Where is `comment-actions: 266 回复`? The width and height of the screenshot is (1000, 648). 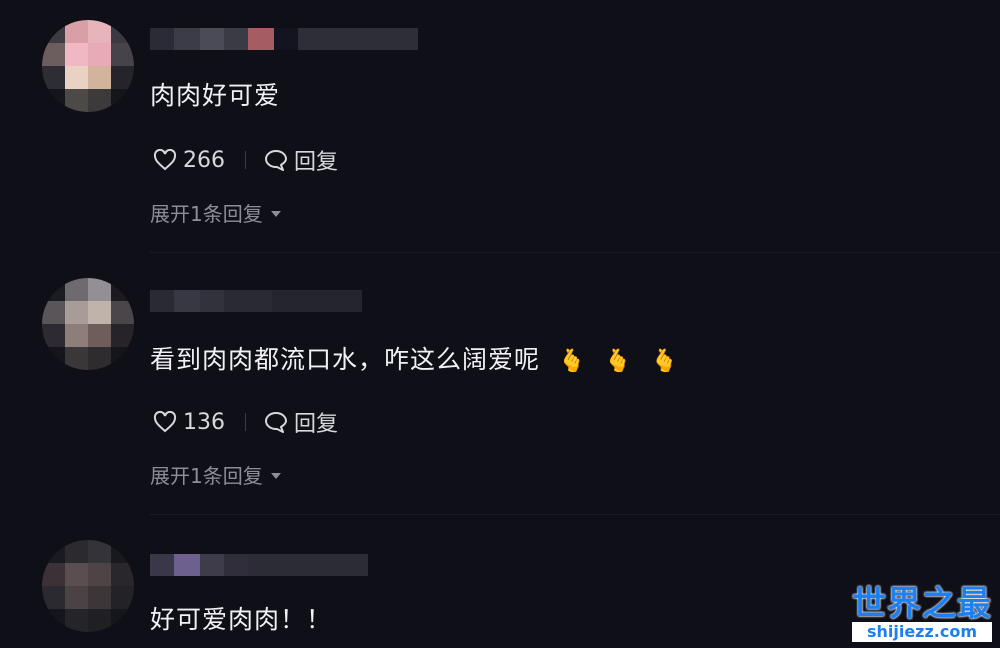
comment-actions: 266 回复 is located at coordinates (245, 160).